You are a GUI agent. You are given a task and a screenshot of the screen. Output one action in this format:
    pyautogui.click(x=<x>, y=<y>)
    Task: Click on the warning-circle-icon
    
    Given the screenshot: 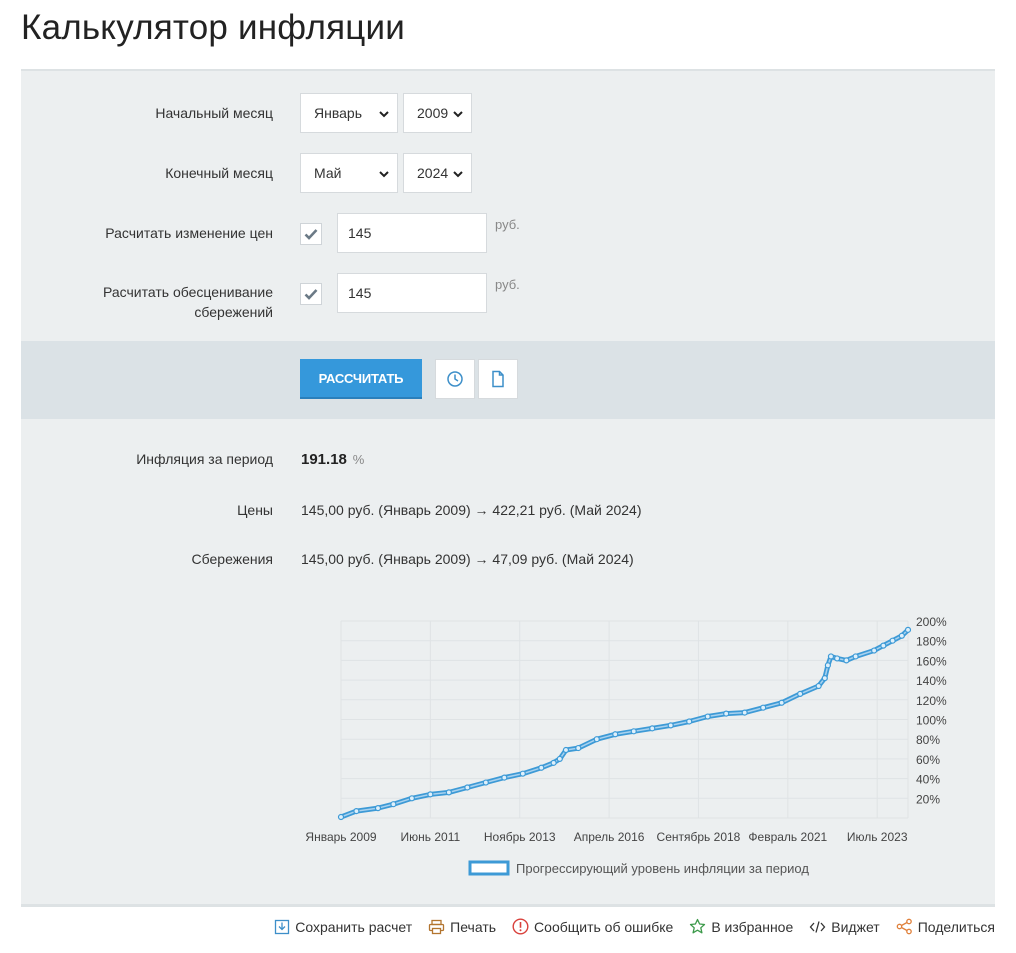 What is the action you would take?
    pyautogui.click(x=520, y=926)
    